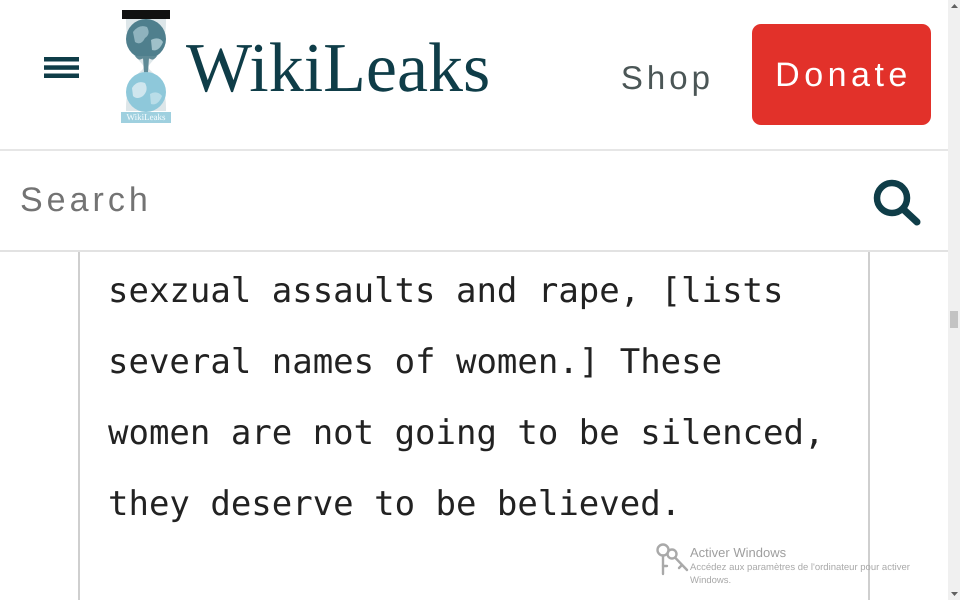 The height and width of the screenshot is (600, 960). I want to click on menu-icon, so click(61, 67).